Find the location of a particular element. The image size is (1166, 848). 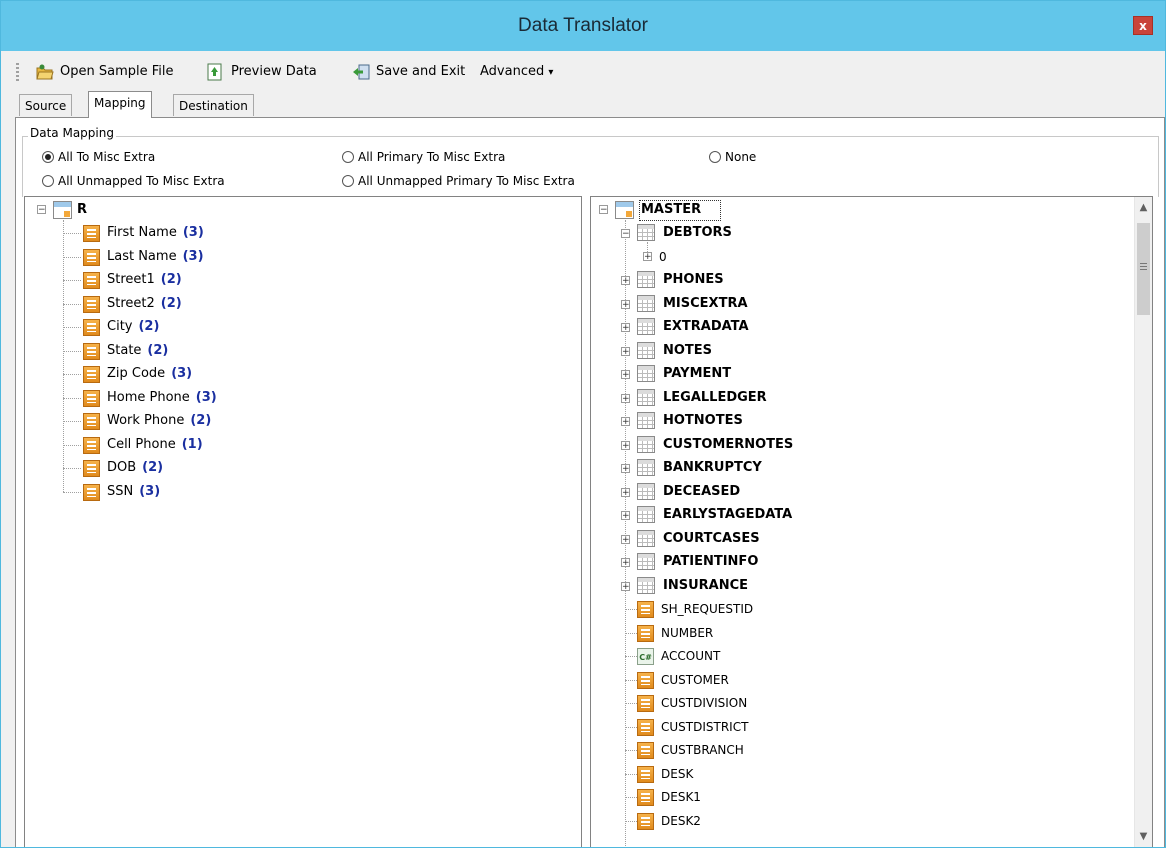

scroll-up-icon: ▲ is located at coordinates (1143, 207).